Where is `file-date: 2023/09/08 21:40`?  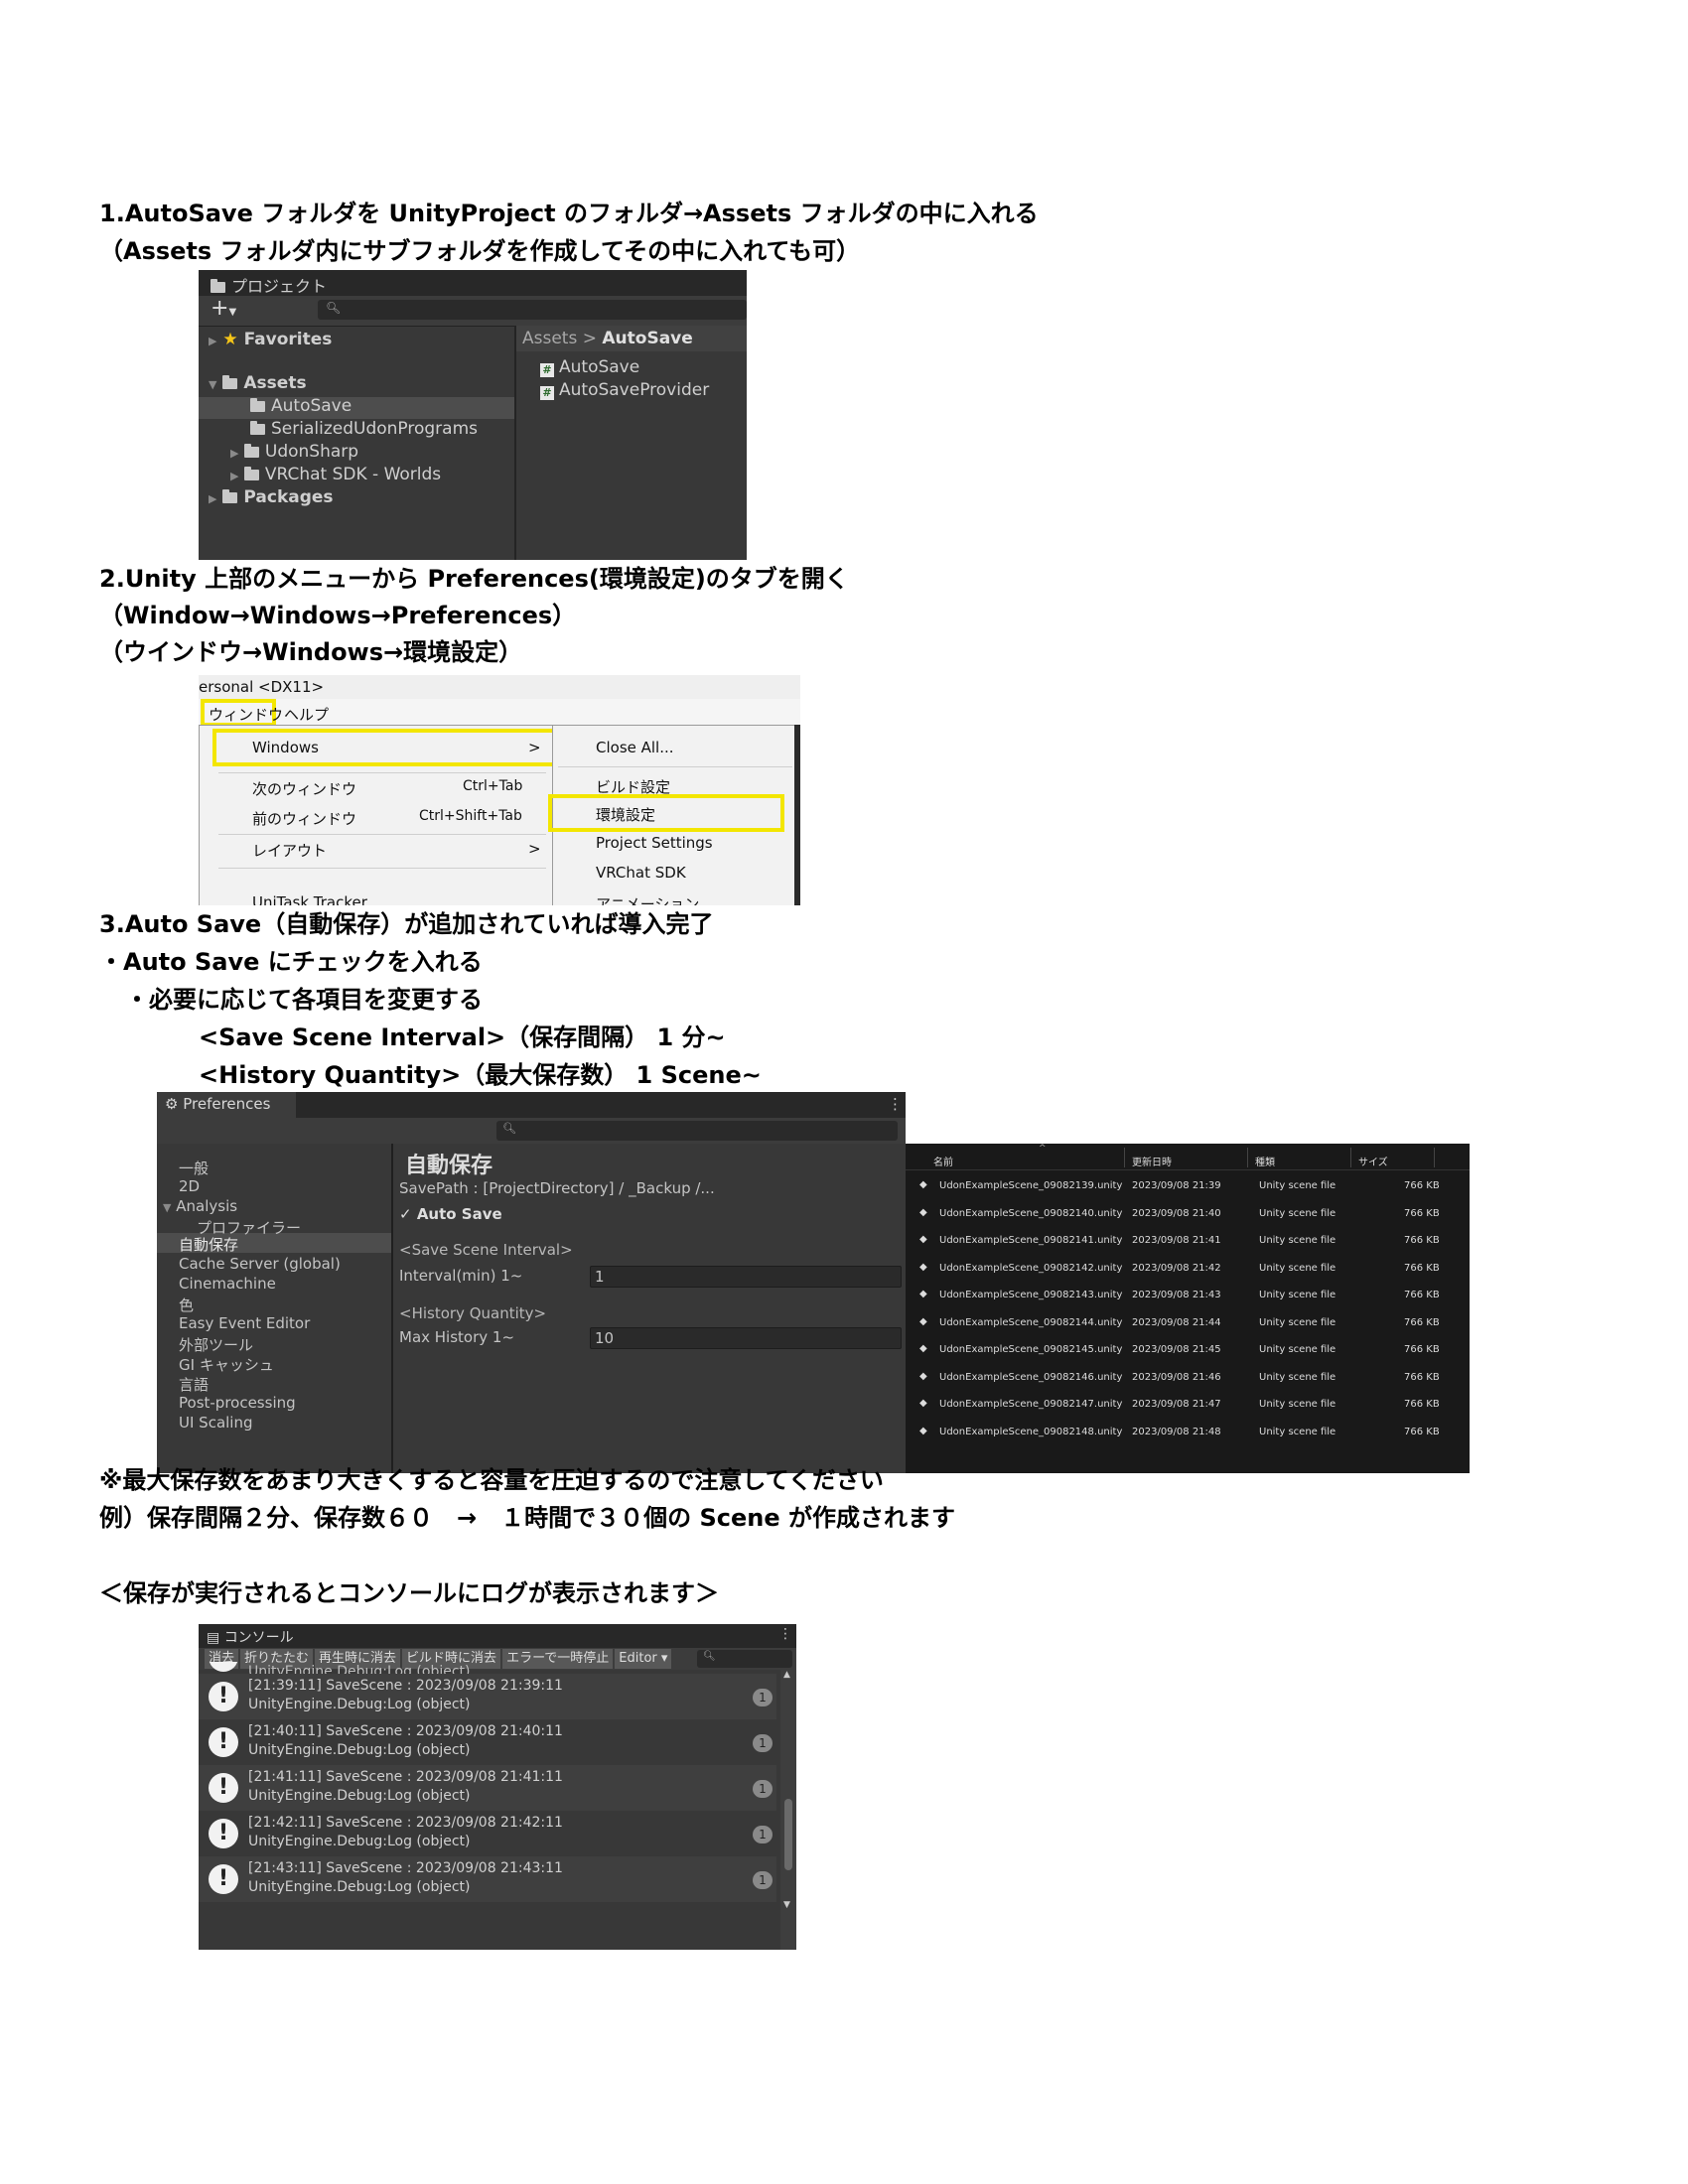
file-date: 2023/09/08 21:40 is located at coordinates (1176, 1213).